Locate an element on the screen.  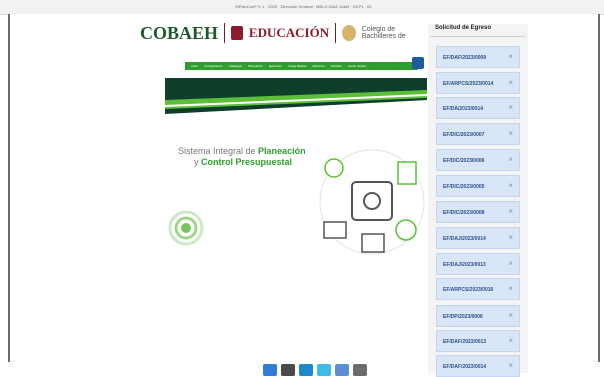
solicitud-item: EF/DAF/2023/0013 × is located at coordinates (478, 341).